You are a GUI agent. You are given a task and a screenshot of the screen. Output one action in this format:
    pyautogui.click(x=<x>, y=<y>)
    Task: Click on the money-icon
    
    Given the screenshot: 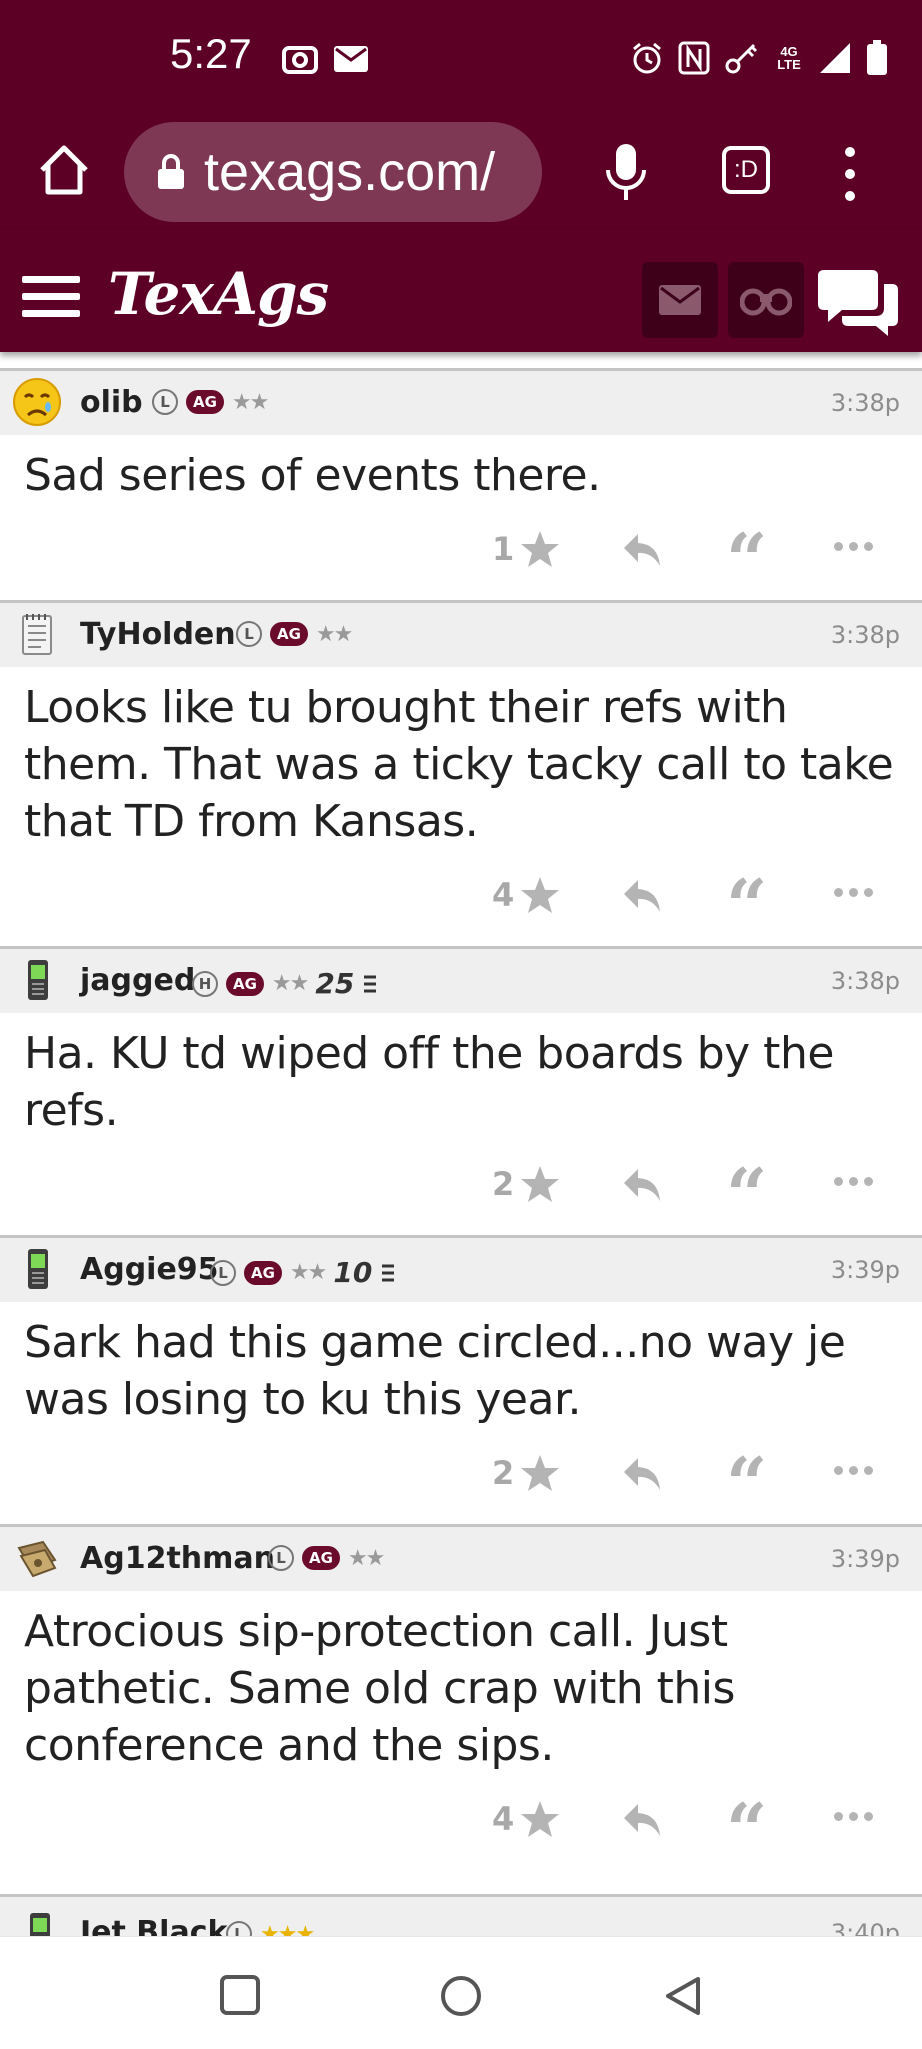 What is the action you would take?
    pyautogui.click(x=37, y=1558)
    